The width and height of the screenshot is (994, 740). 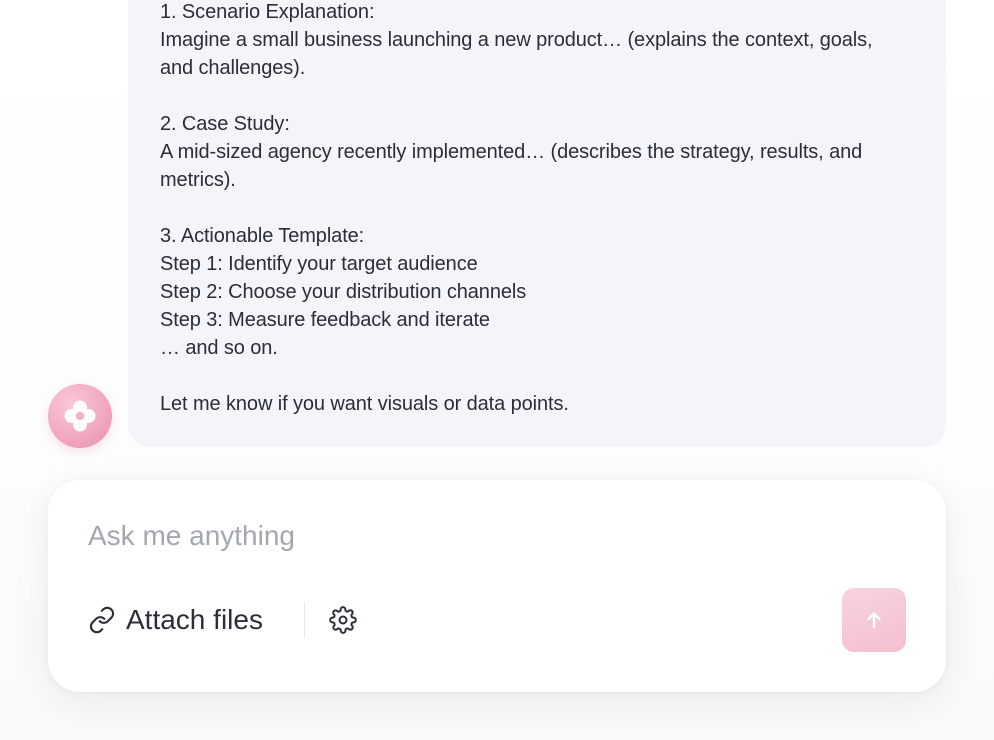 What do you see at coordinates (194, 619) in the screenshot?
I see `attach-files-label: Attach files` at bounding box center [194, 619].